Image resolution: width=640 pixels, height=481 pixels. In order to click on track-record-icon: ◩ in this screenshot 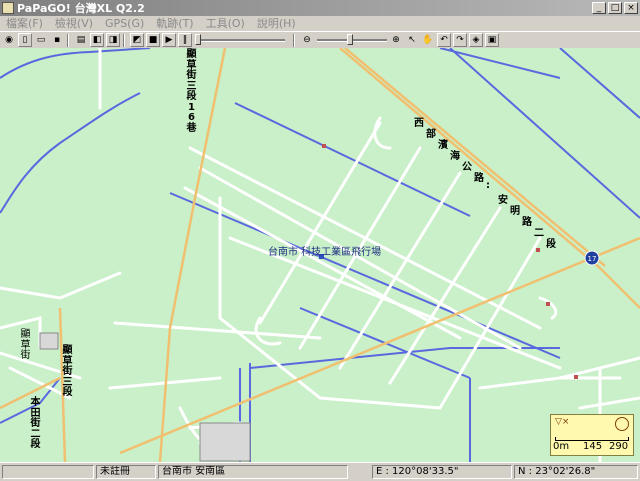, I will do `click(137, 40)`.